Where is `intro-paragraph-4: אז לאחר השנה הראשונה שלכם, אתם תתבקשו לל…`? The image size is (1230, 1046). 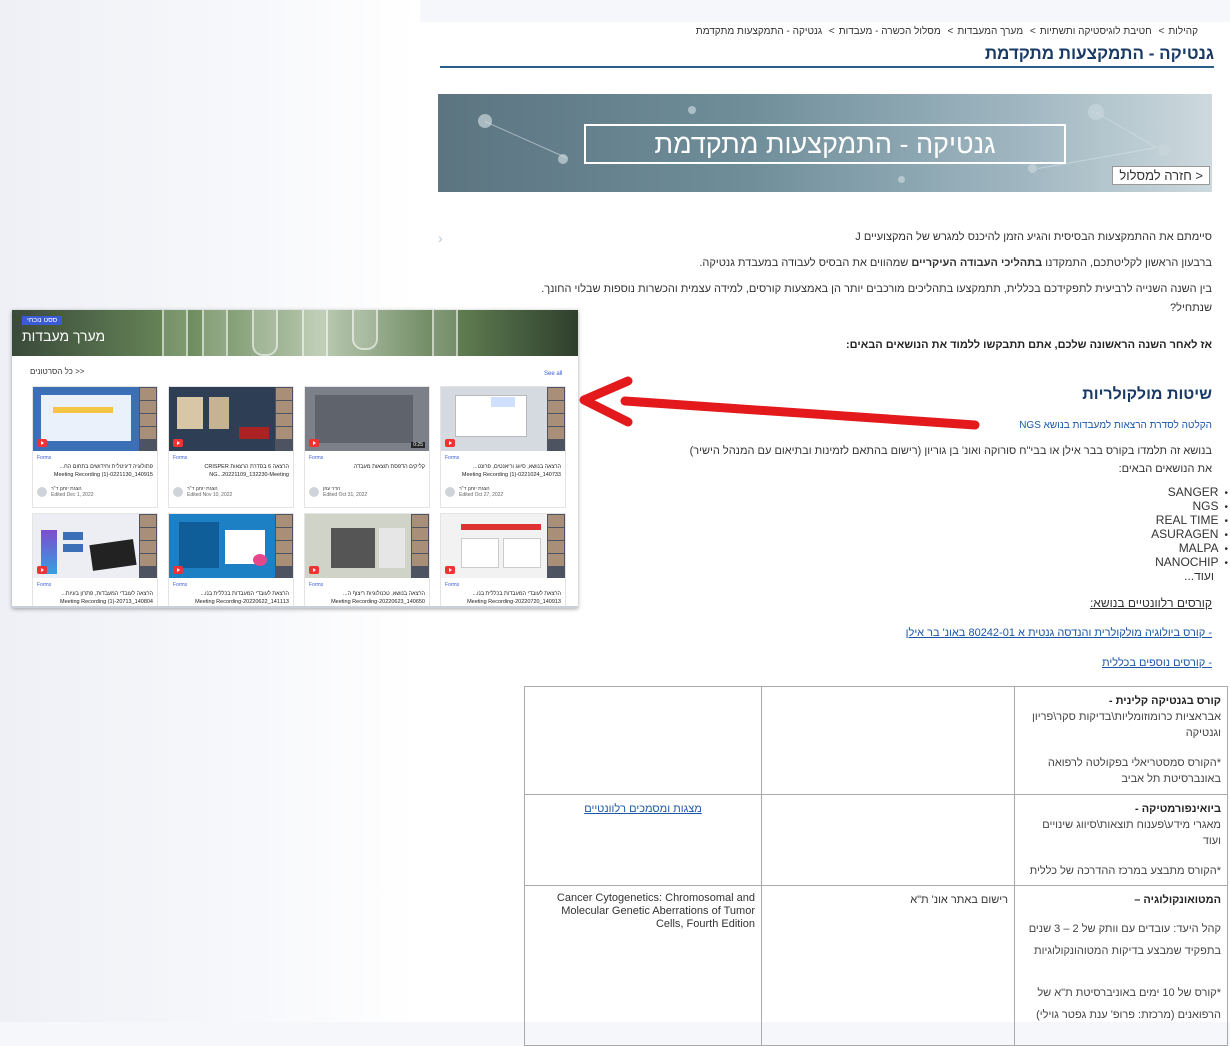
intro-paragraph-4: אז לאחר השנה הראשונה שלכם, אתם תתבקשו לל… is located at coordinates (1029, 345).